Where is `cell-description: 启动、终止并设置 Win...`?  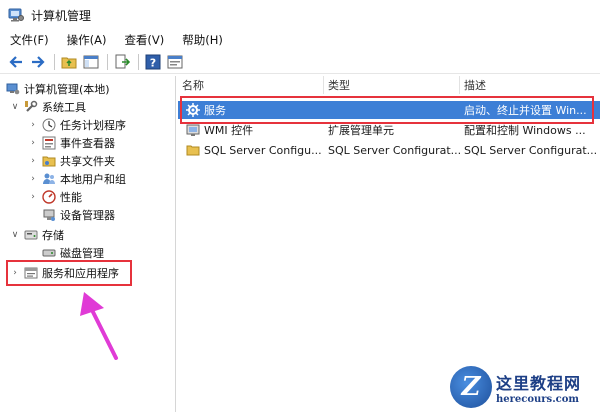
cell-description: 启动、终止并设置 Win... is located at coordinates (525, 110).